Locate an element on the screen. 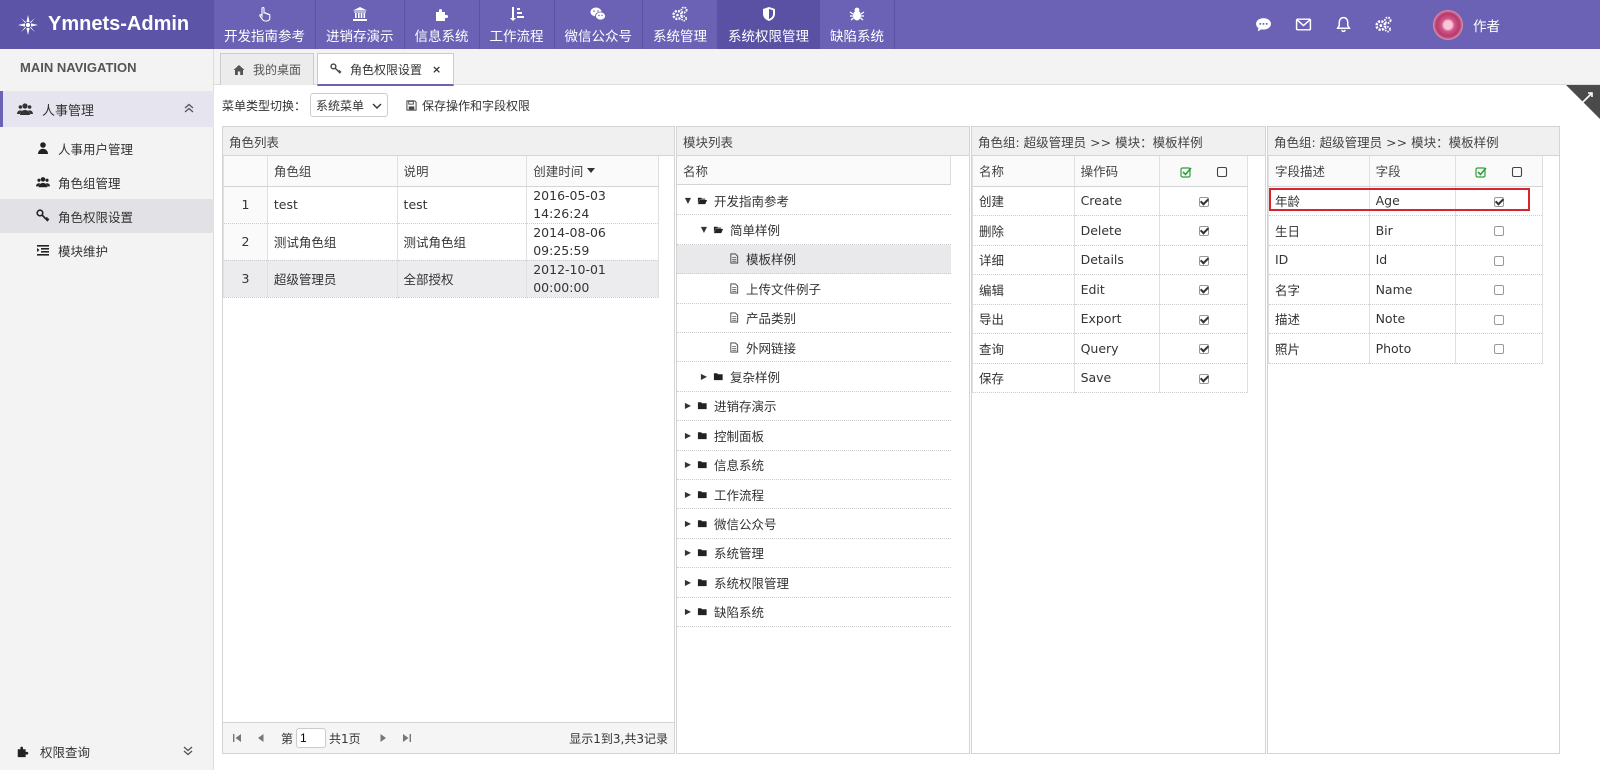 The width and height of the screenshot is (1600, 770). topnav-system-admin: 系统管理 is located at coordinates (680, 24).